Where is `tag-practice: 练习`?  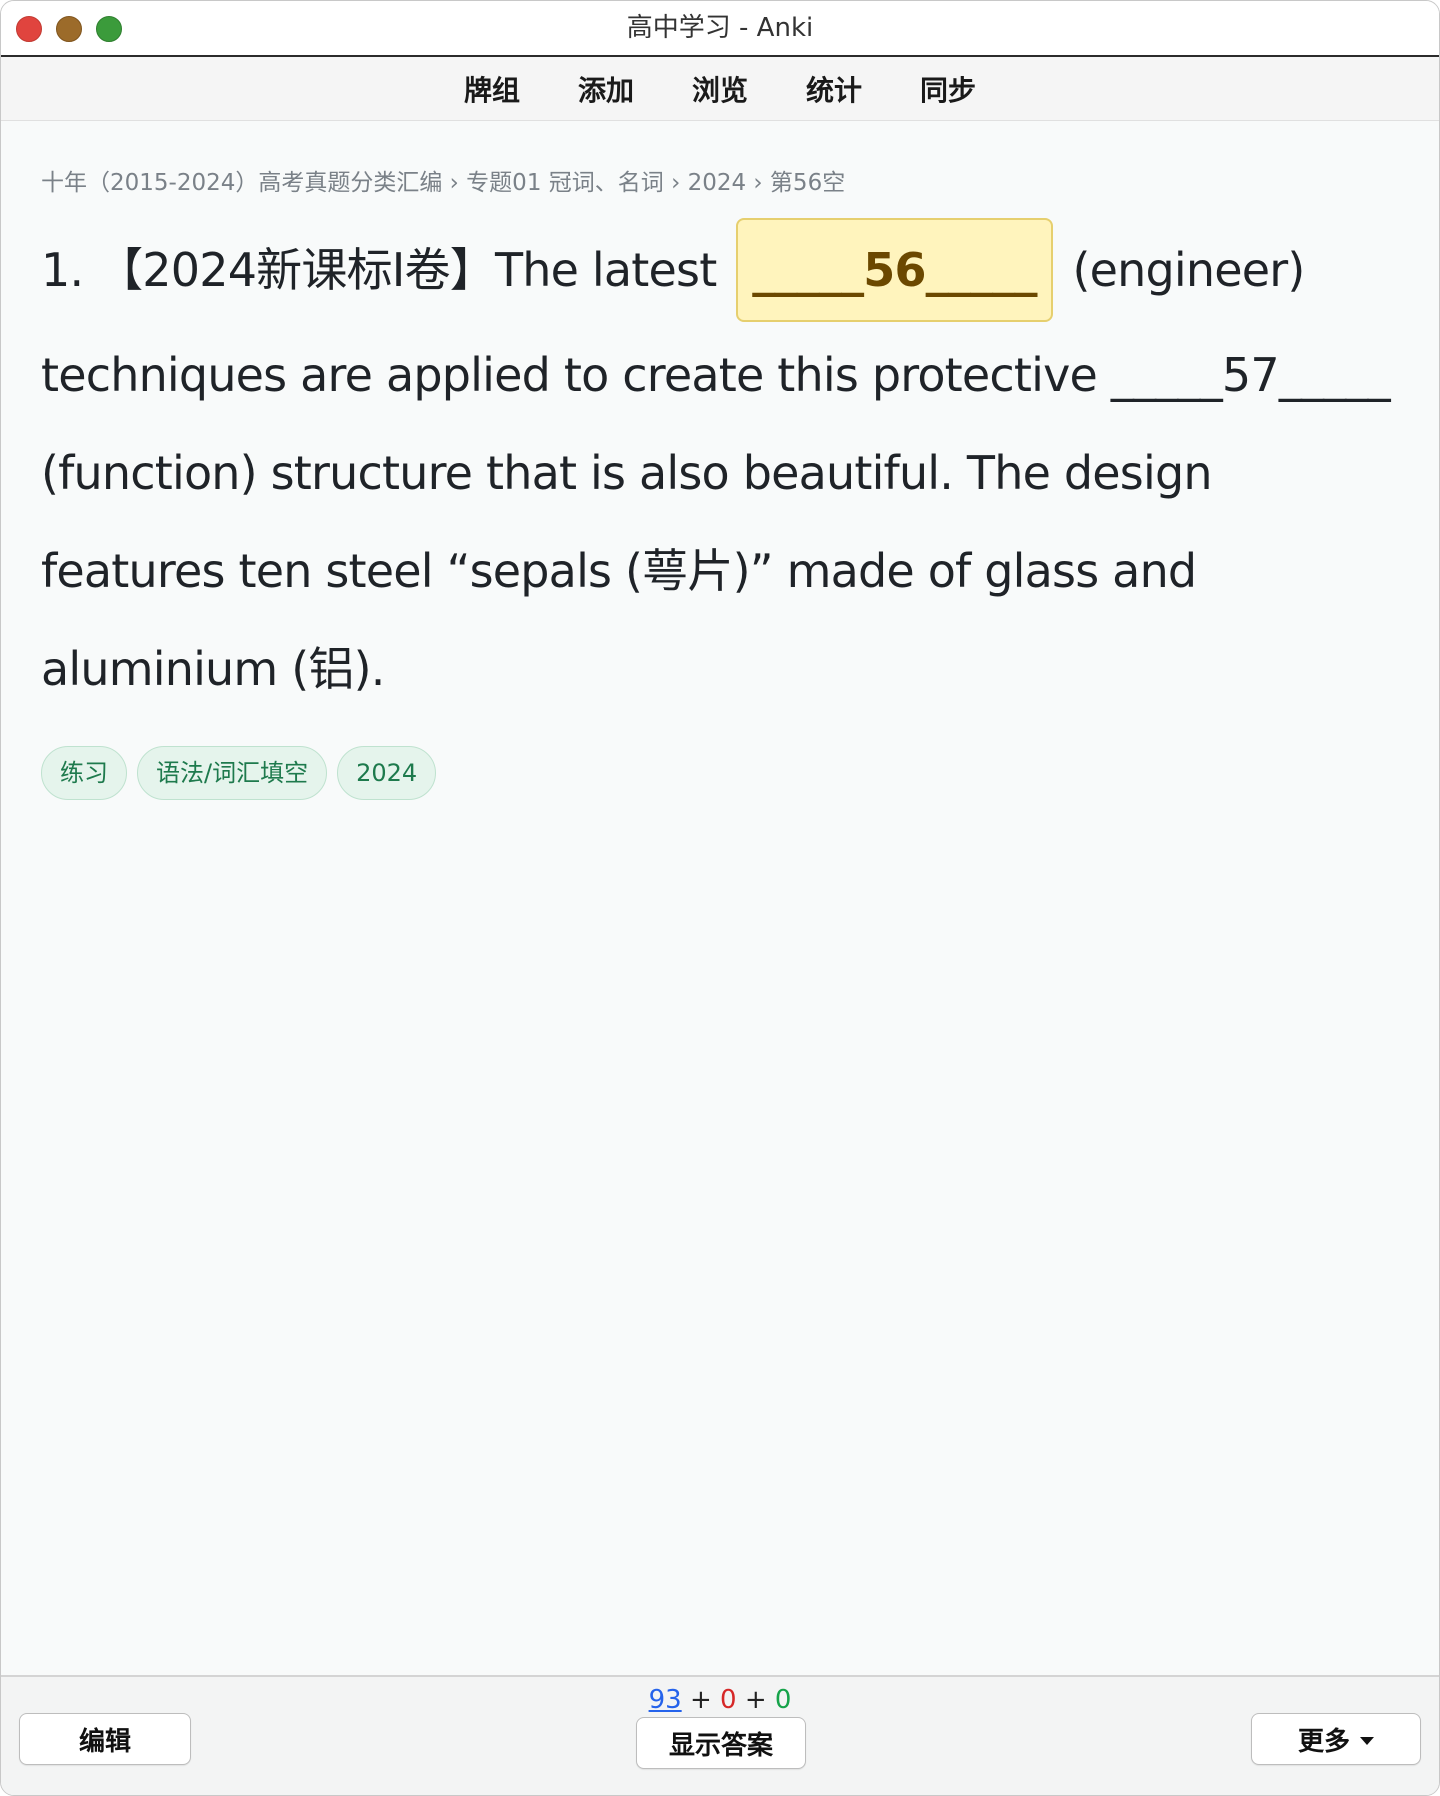
tag-practice: 练习 is located at coordinates (84, 772).